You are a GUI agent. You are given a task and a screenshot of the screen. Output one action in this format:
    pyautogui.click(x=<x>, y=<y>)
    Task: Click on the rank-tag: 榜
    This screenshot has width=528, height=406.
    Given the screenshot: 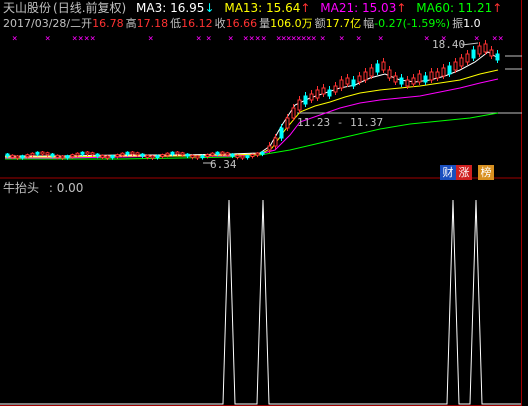 What is the action you would take?
    pyautogui.click(x=486, y=172)
    